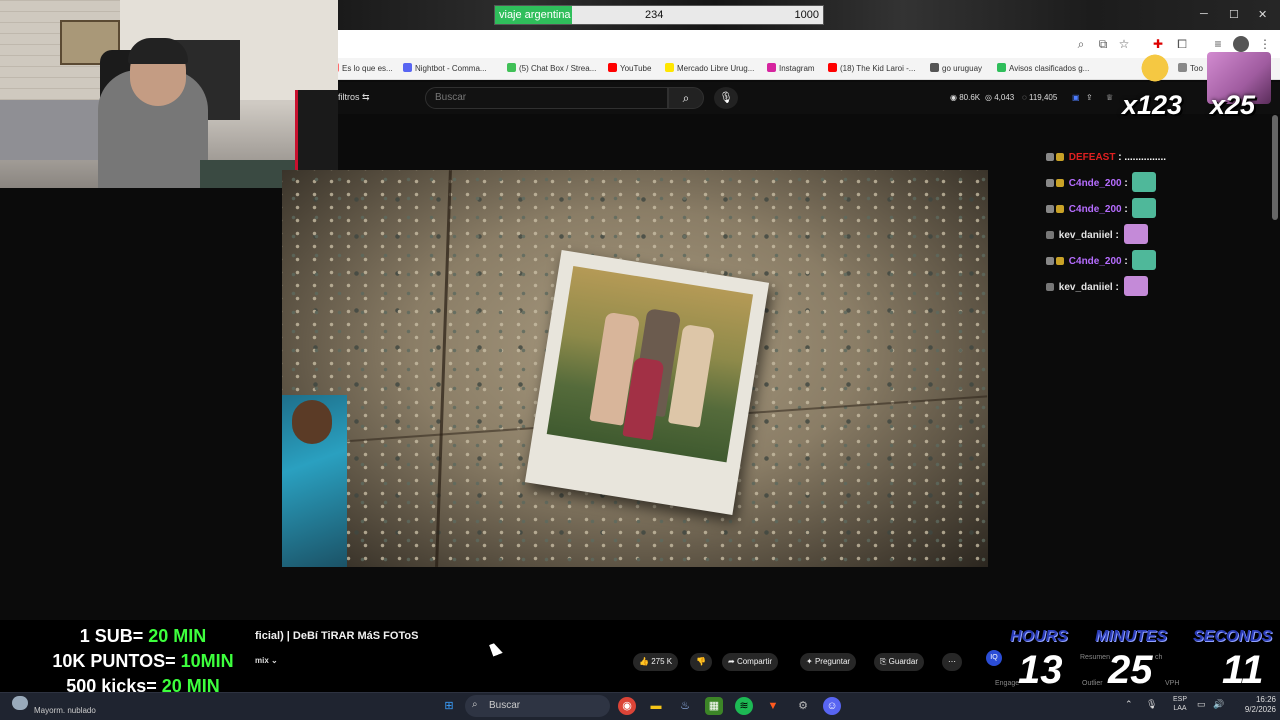  Describe the element at coordinates (1103, 44) in the screenshot. I see `install-icon: ⧉` at that location.